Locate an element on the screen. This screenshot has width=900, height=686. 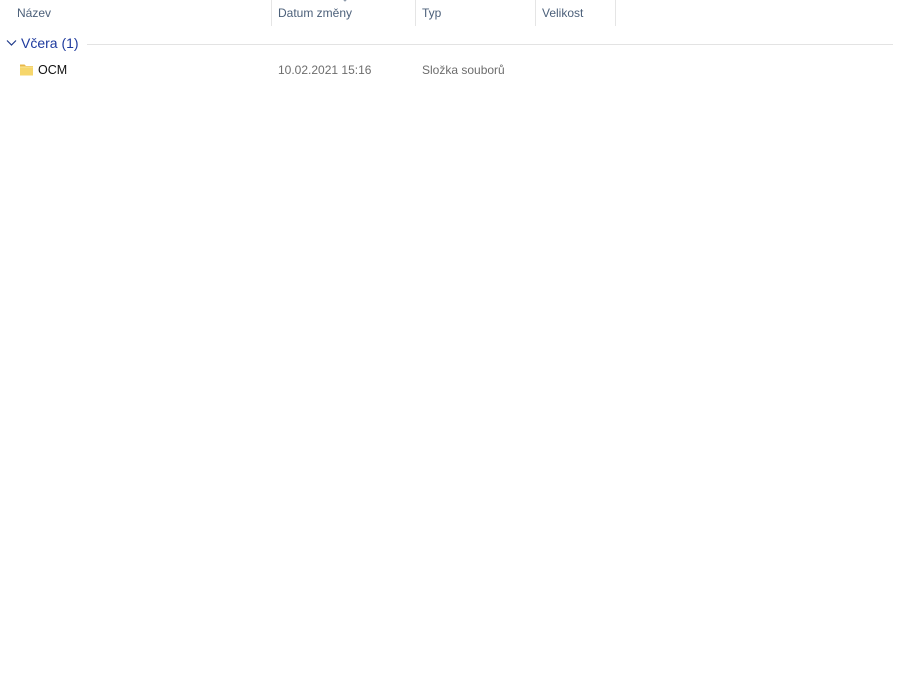
column-header-date: Datum změny is located at coordinates (344, 13).